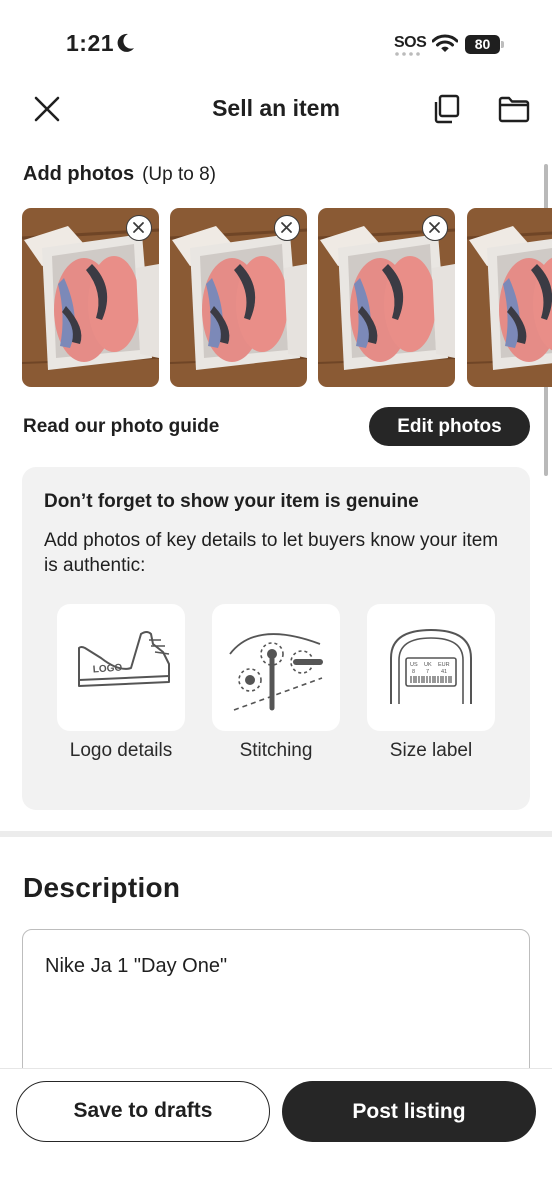 This screenshot has width=552, height=1200. I want to click on size-art-us-value: 8, so click(413, 672).